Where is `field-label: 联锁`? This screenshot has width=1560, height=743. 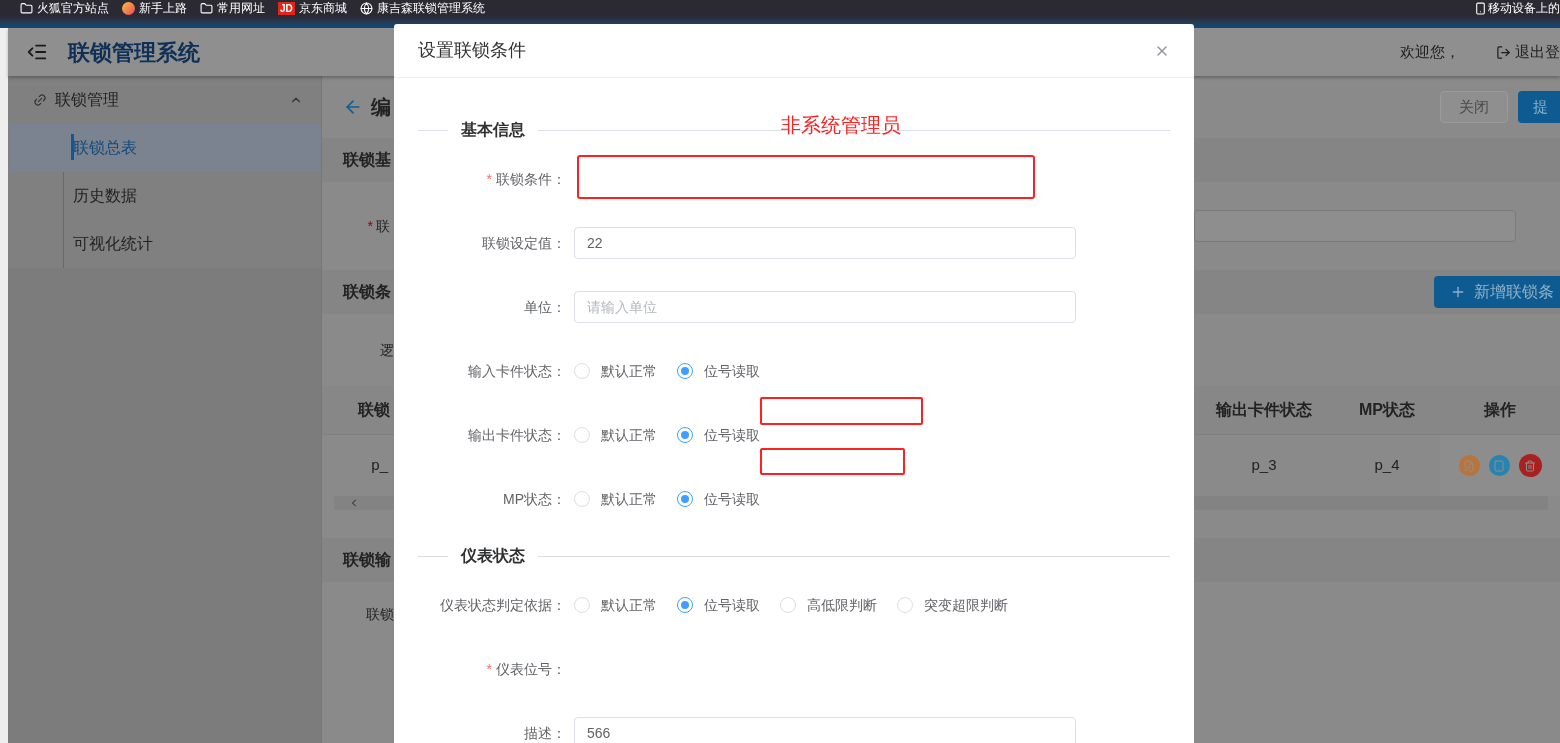 field-label: 联锁 is located at coordinates (380, 614).